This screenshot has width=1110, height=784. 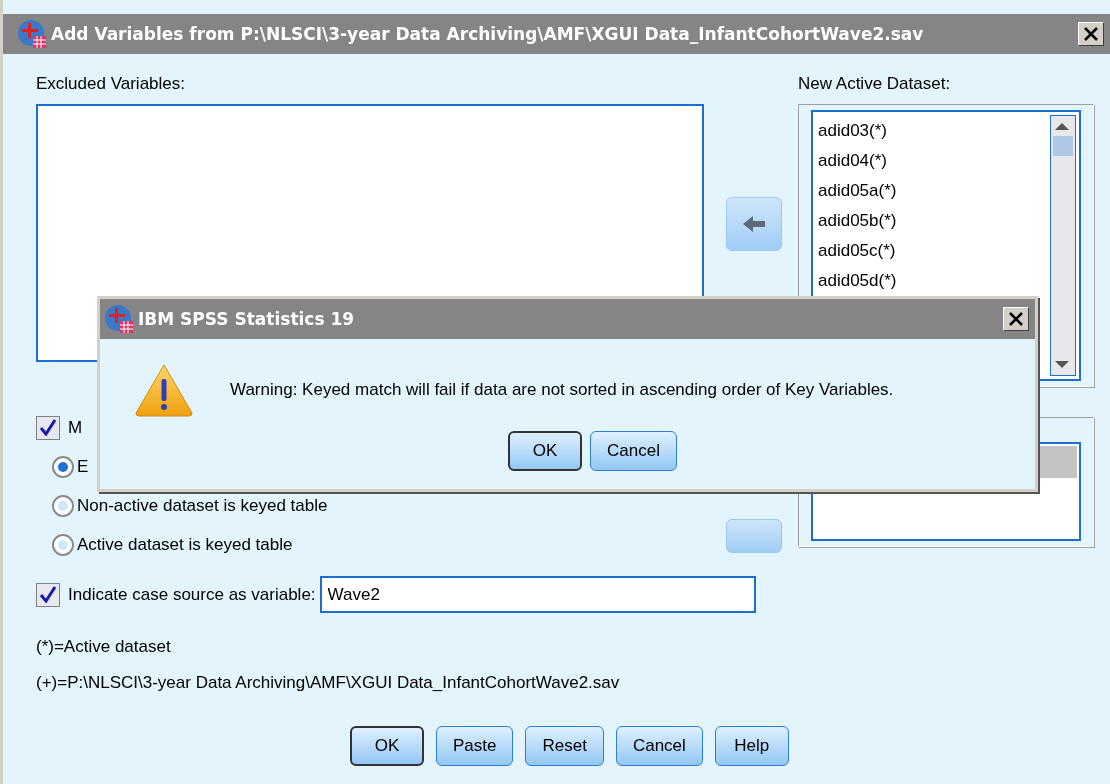 What do you see at coordinates (247, 319) in the screenshot?
I see `window-title: IBM SPSS Statistics 19` at bounding box center [247, 319].